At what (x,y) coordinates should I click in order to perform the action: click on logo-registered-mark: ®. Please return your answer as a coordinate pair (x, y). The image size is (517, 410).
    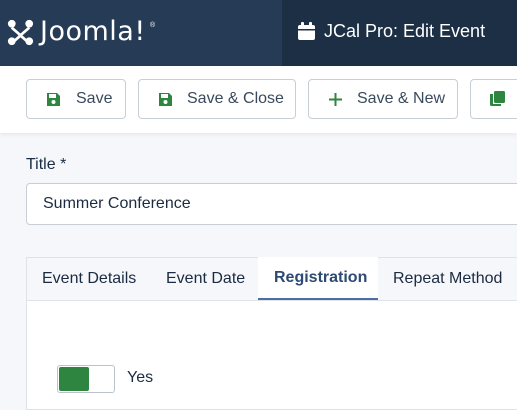
    Looking at the image, I should click on (153, 25).